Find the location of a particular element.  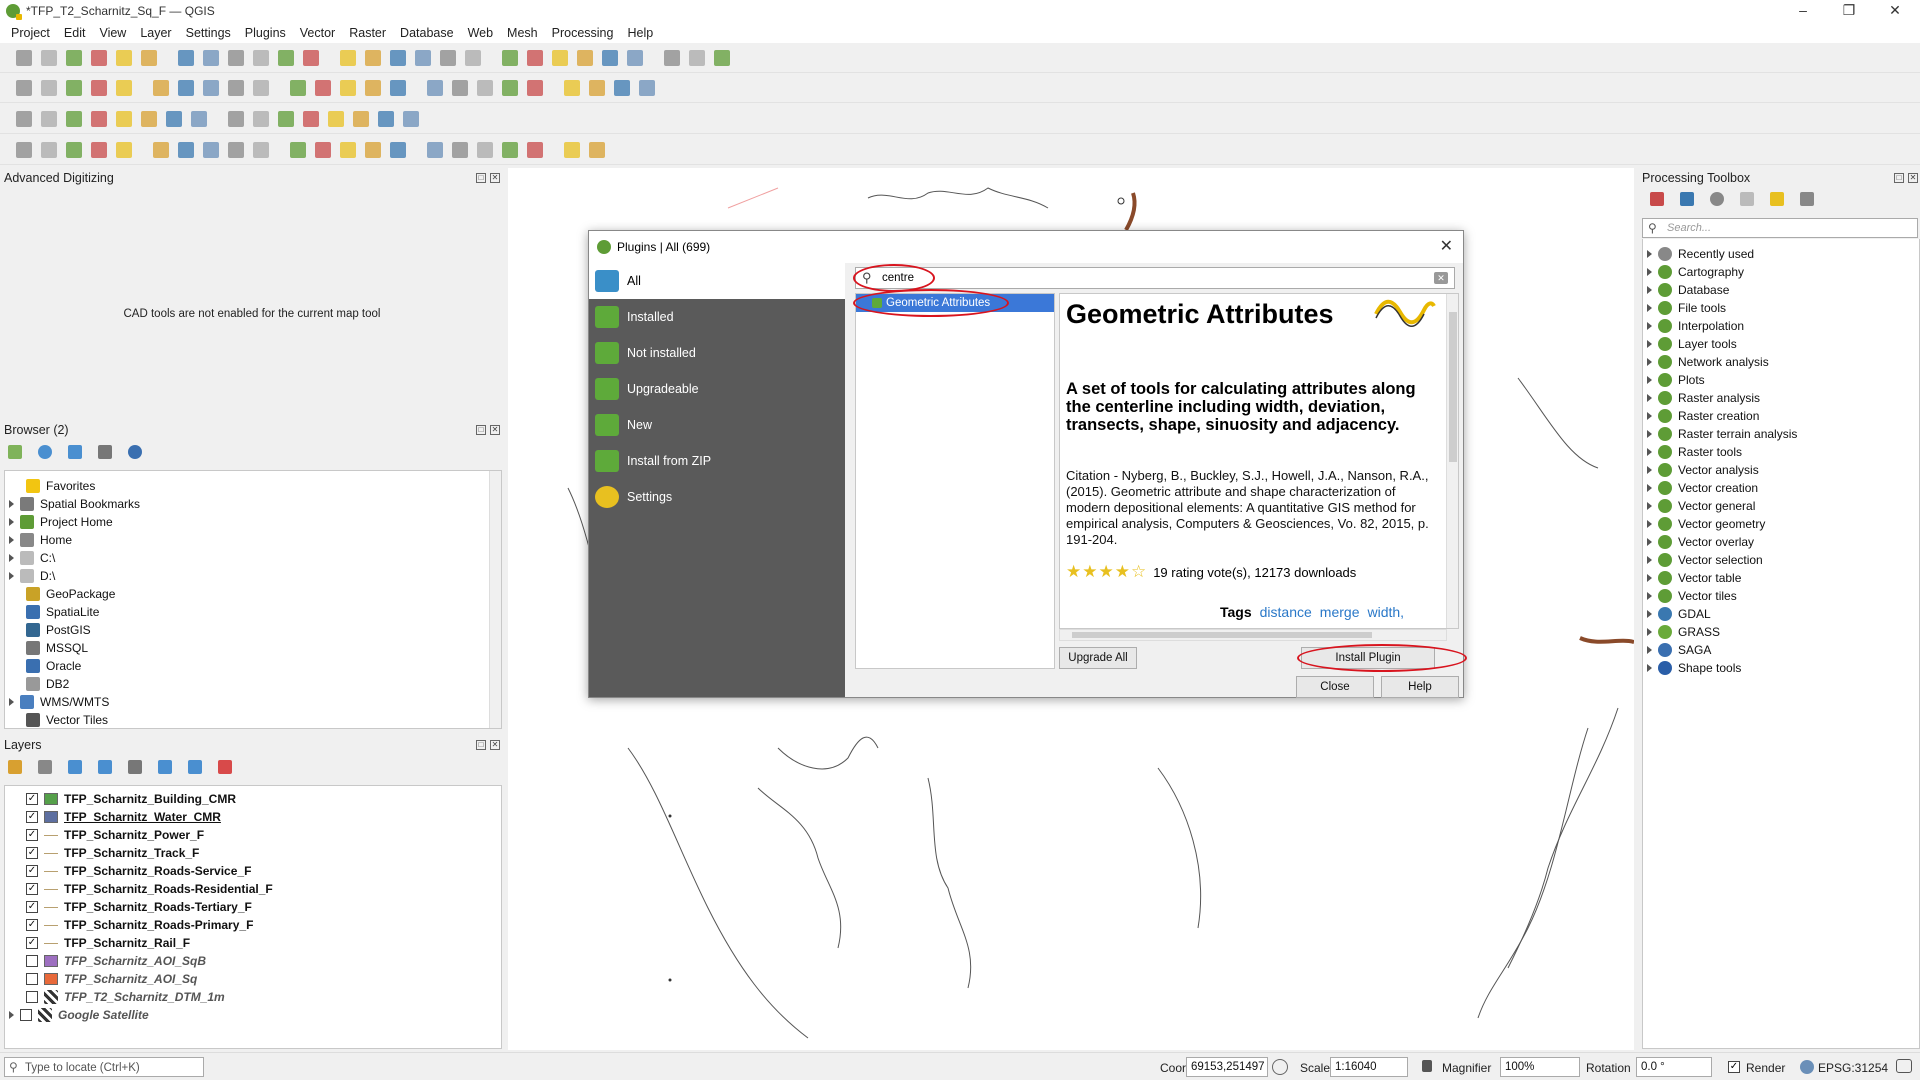

layer-item: ✓ TFP_Scharnitz_Track_F is located at coordinates (104, 853).